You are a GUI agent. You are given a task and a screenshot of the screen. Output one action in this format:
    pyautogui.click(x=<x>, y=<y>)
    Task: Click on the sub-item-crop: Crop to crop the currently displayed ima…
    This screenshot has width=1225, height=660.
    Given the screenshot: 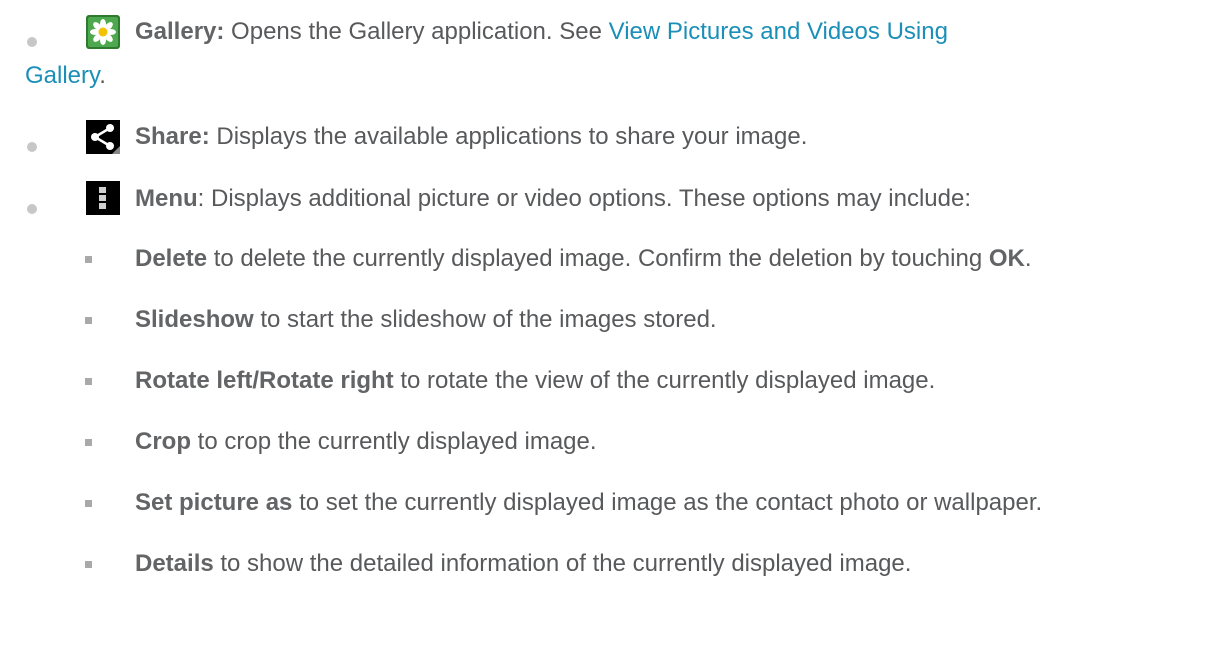 What is the action you would take?
    pyautogui.click(x=612, y=442)
    